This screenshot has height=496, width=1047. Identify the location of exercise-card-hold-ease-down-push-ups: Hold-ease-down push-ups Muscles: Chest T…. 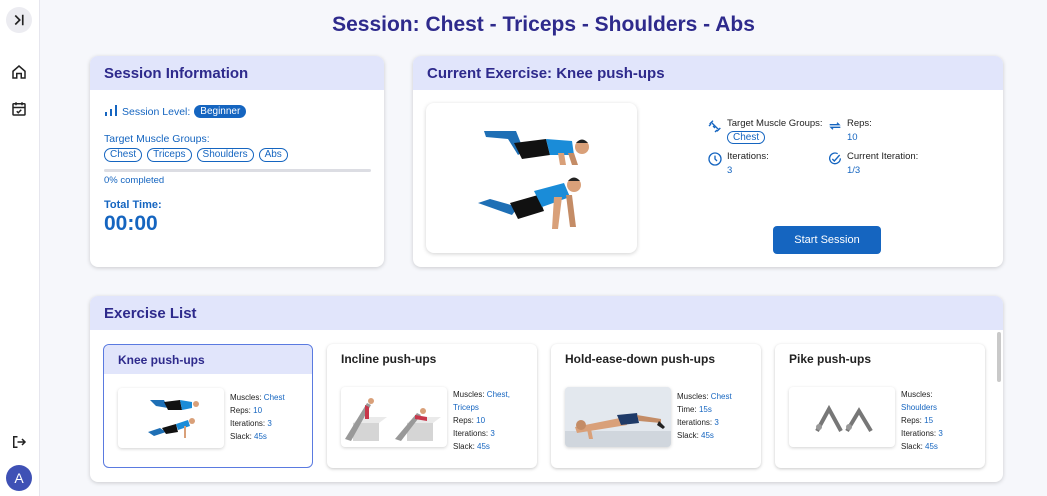
(656, 406).